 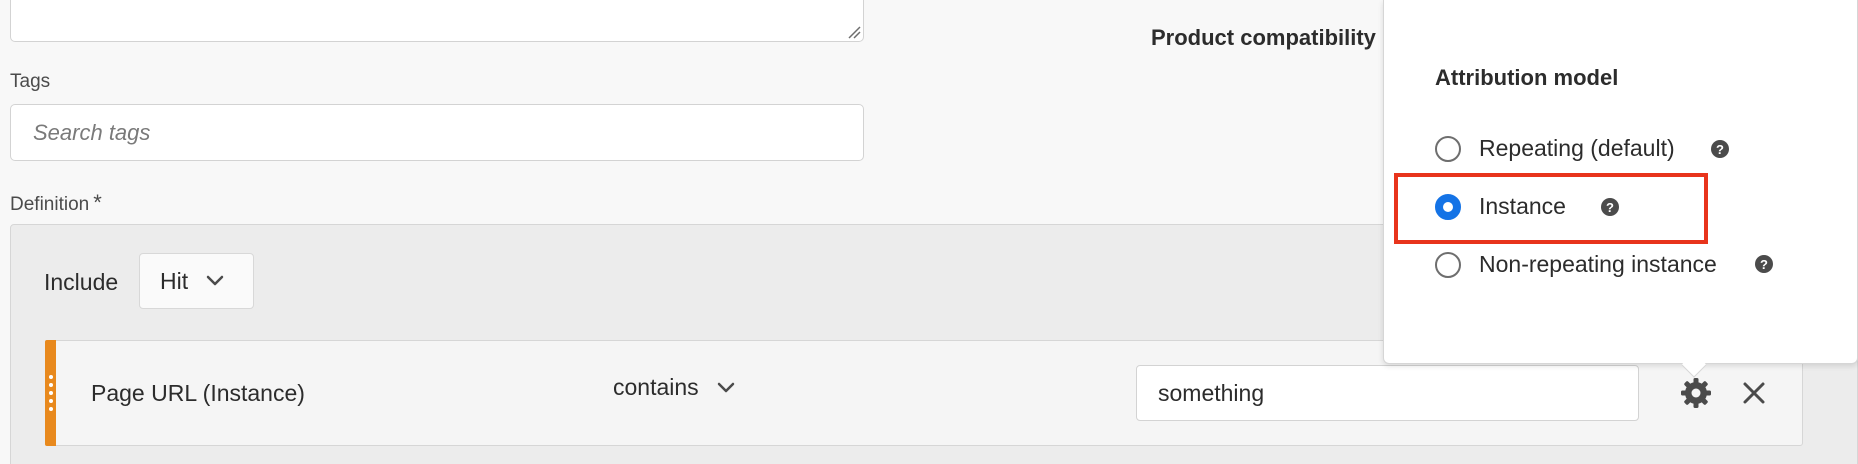 I want to click on include-label: Include, so click(x=81, y=282).